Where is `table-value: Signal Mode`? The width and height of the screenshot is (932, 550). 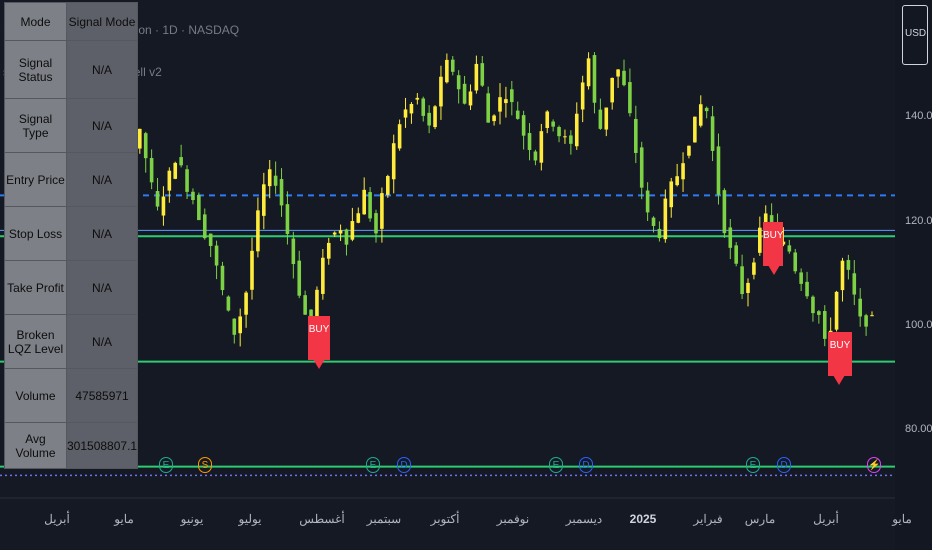
table-value: Signal Mode is located at coordinates (102, 21).